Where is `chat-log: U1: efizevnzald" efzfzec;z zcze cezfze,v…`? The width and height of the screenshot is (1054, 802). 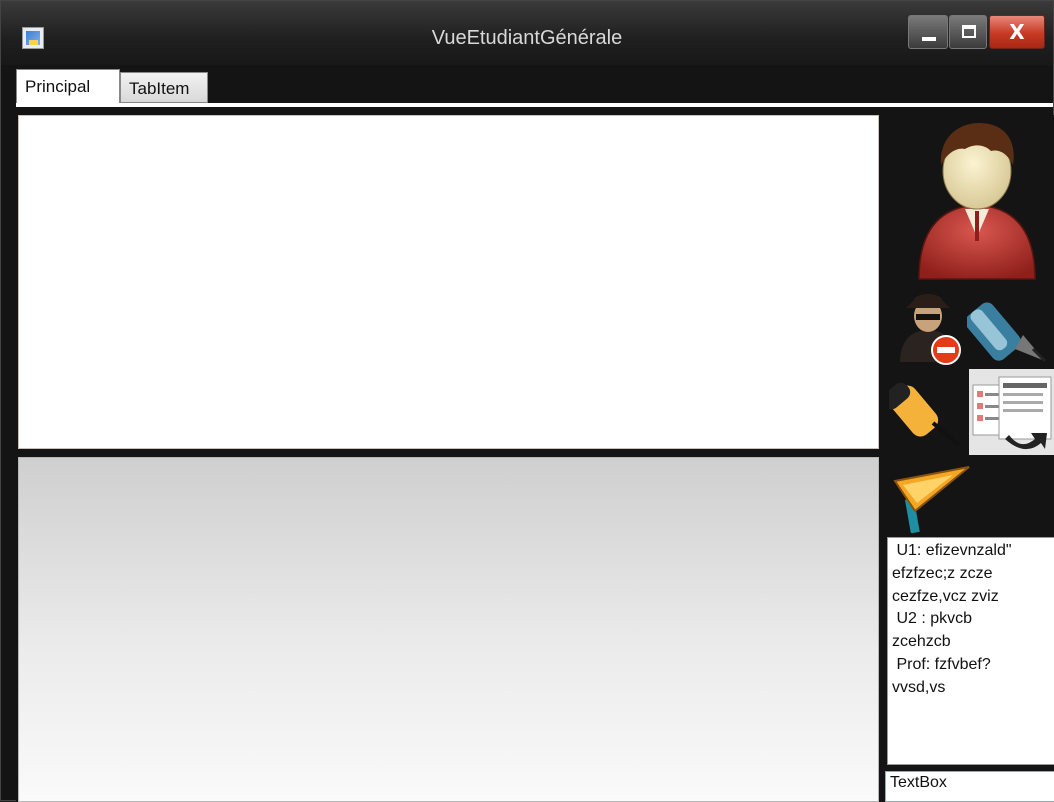
chat-log: U1: efizevnzald" efzfzec;z zcze cezfze,v… is located at coordinates (970, 651).